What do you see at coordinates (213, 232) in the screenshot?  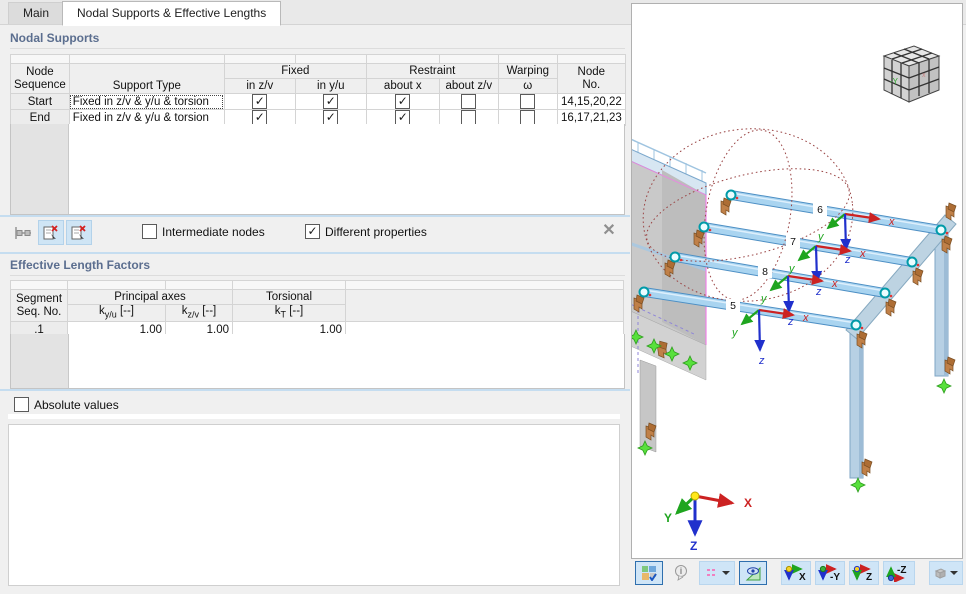 I see `intermediate-nodes-label: Intermediate nodes` at bounding box center [213, 232].